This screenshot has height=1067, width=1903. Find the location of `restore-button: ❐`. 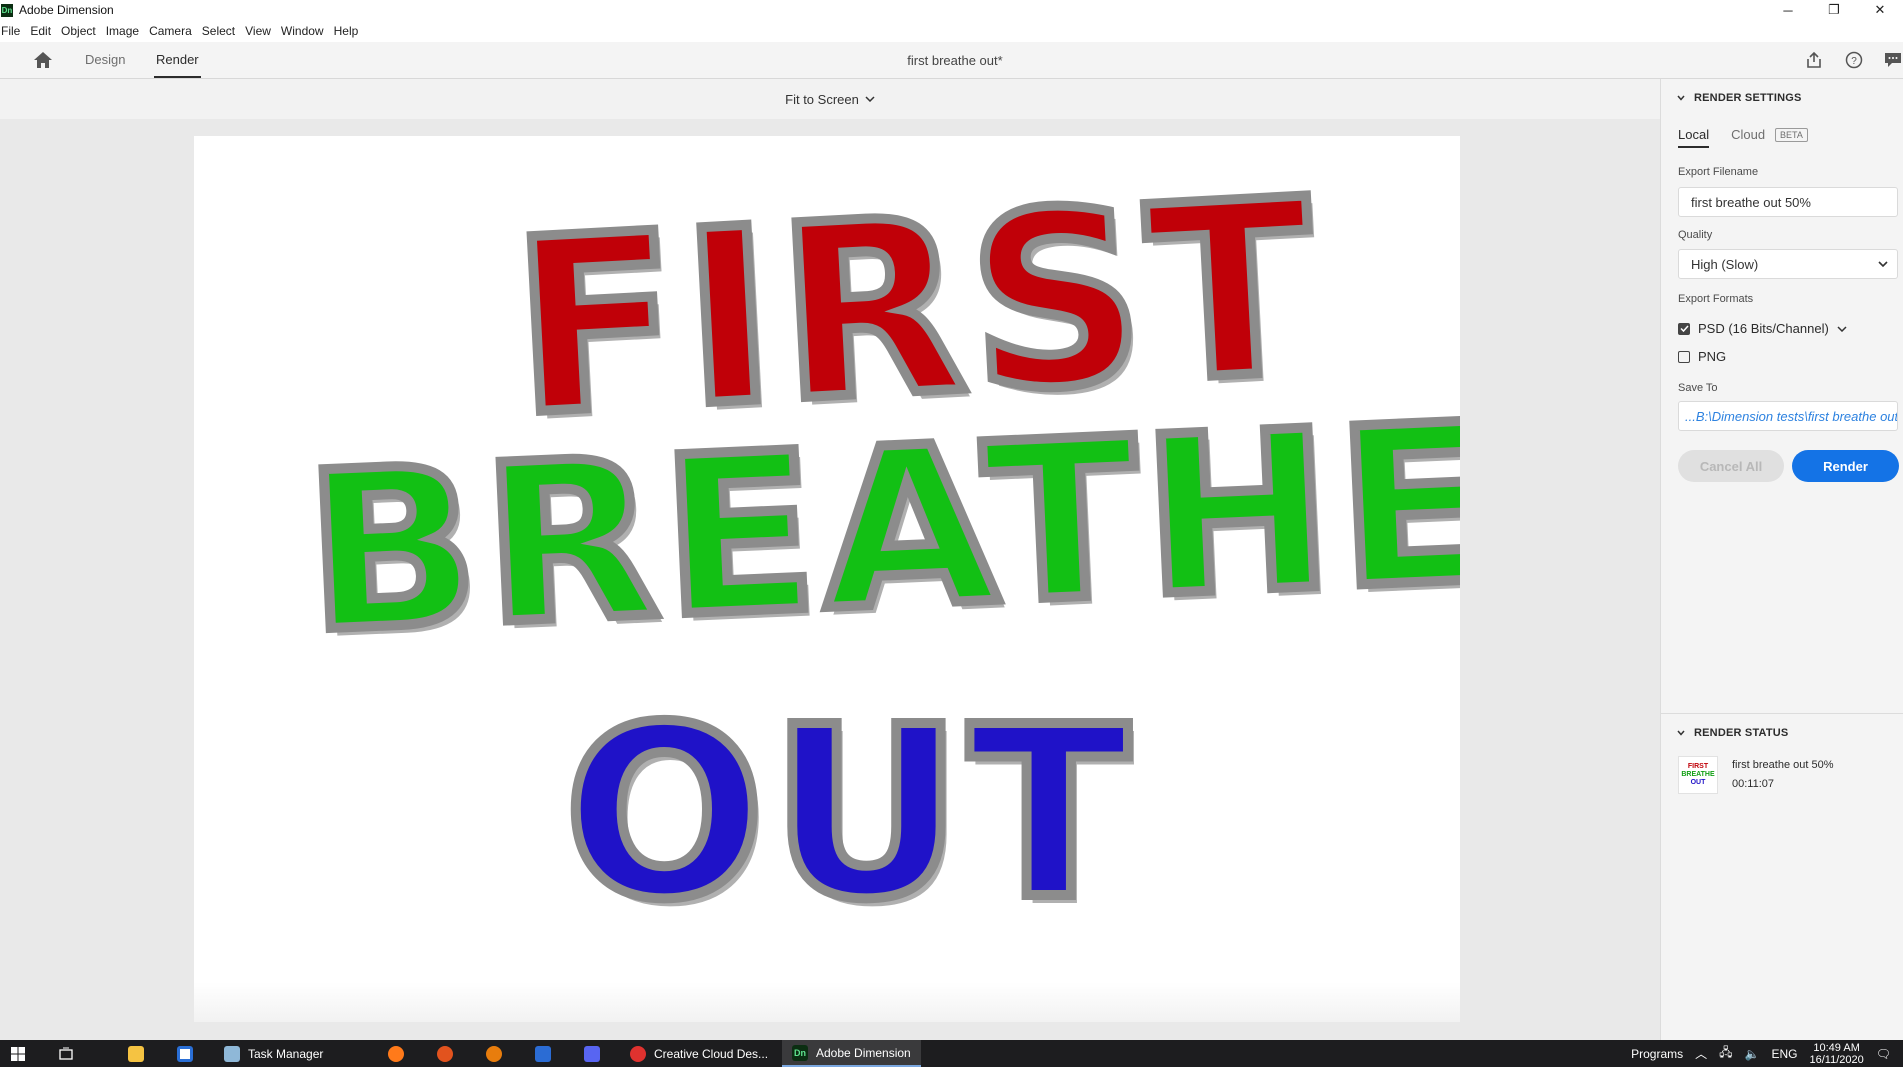

restore-button: ❐ is located at coordinates (1834, 10).